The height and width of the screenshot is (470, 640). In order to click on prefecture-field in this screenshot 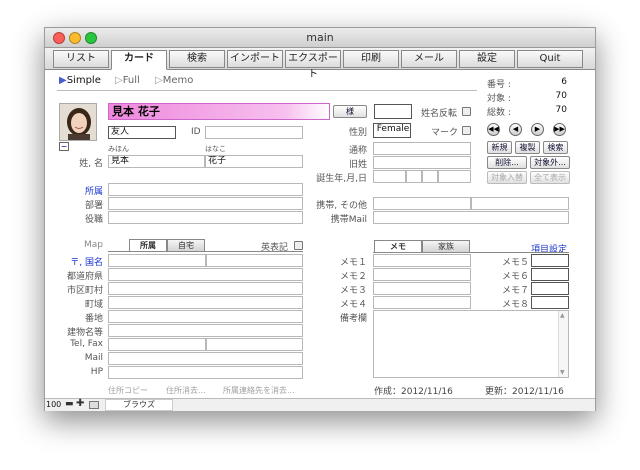, I will do `click(205, 274)`.